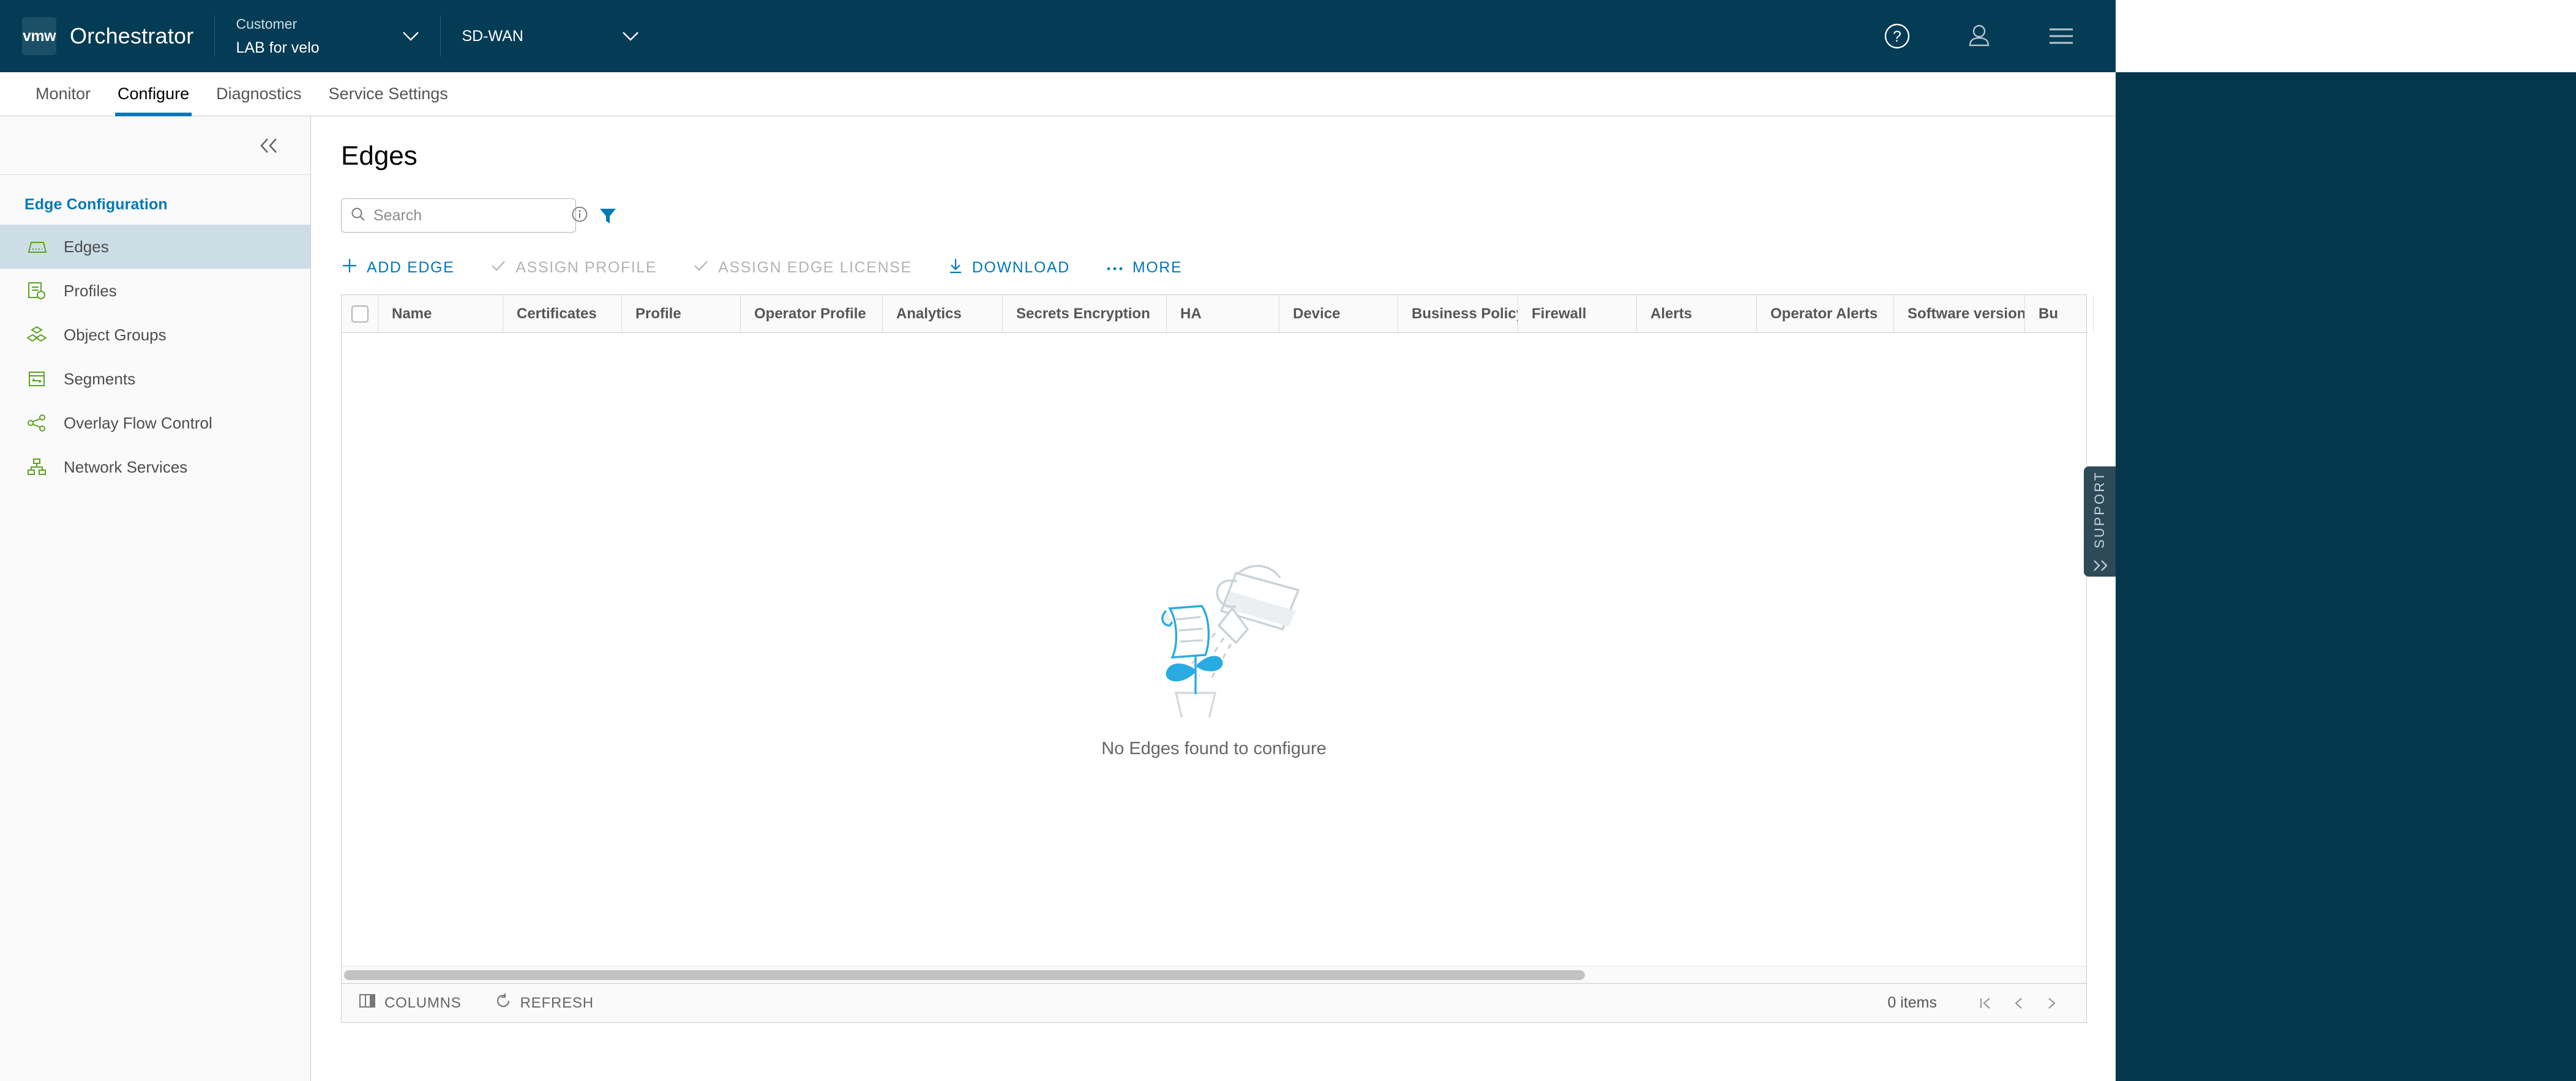 Image resolution: width=2576 pixels, height=1081 pixels. Describe the element at coordinates (90, 290) in the screenshot. I see `sidebar-item-label: Profiles` at that location.